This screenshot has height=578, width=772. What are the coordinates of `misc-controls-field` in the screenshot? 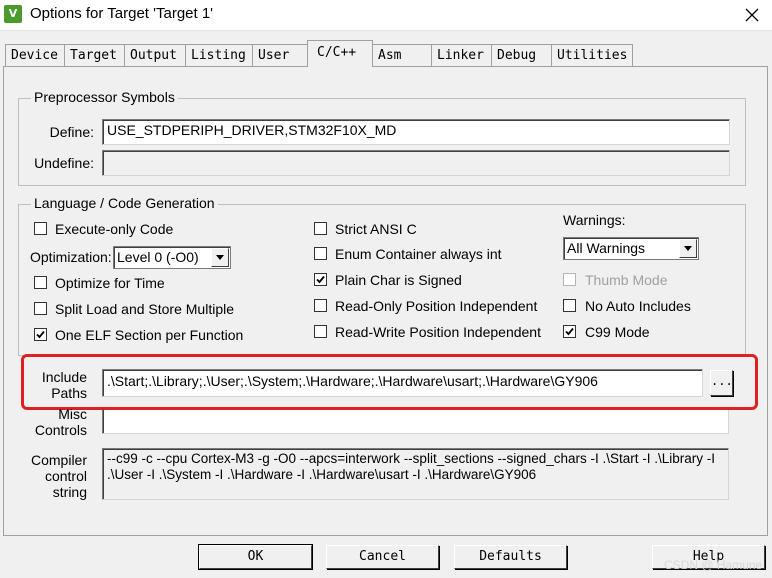 It's located at (415, 422).